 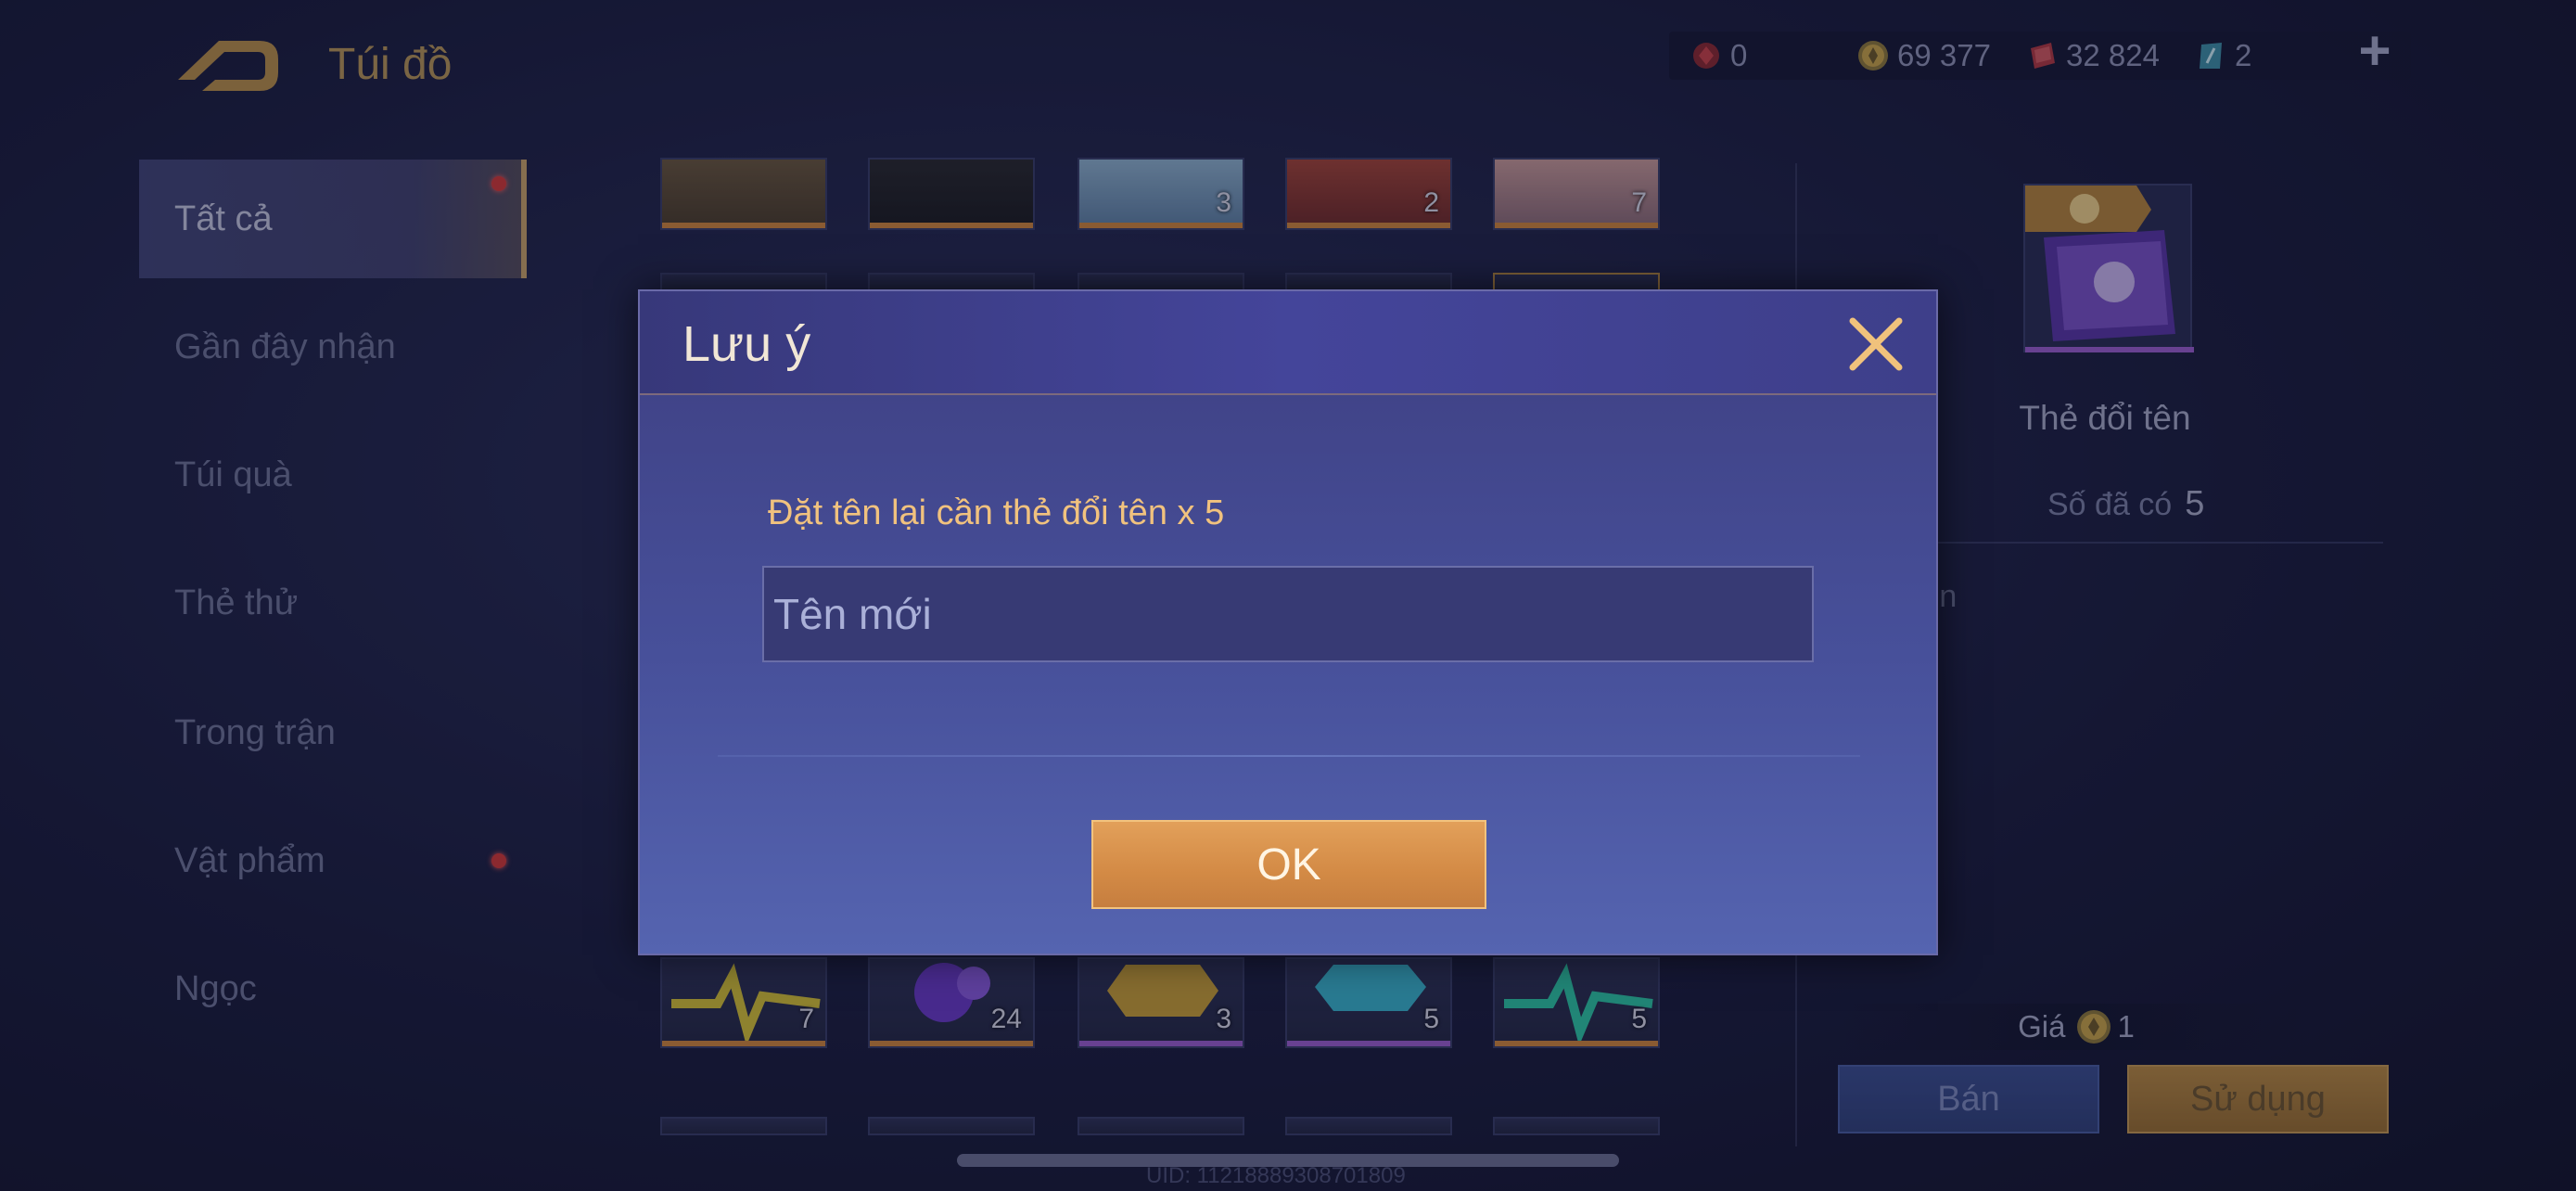 I want to click on ok-button: OK, so click(x=1289, y=864).